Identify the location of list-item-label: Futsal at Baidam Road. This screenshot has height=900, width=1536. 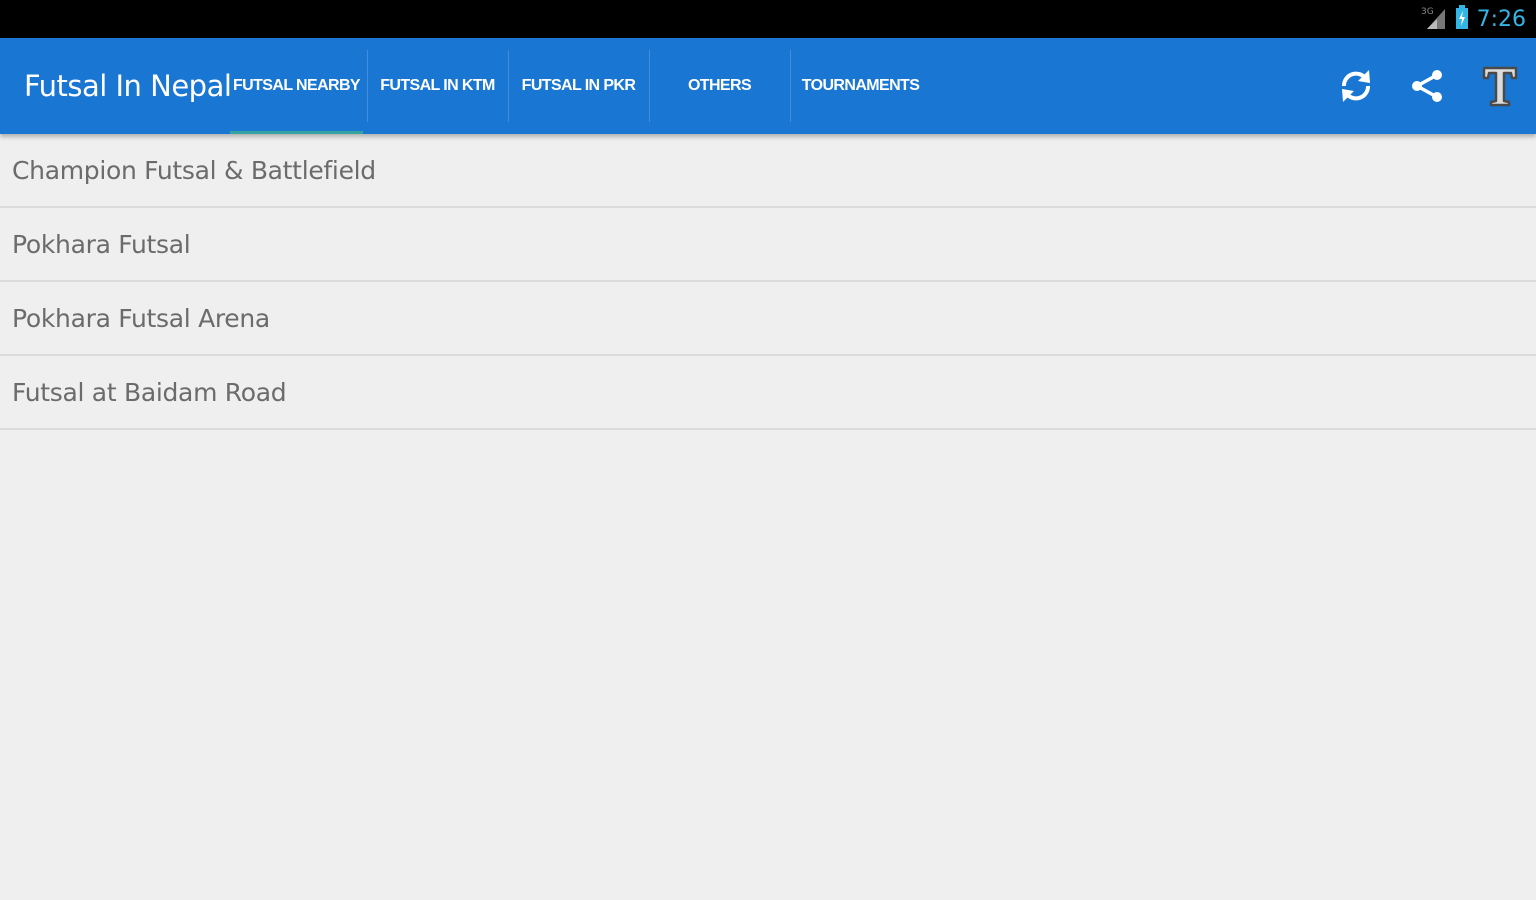
(149, 392).